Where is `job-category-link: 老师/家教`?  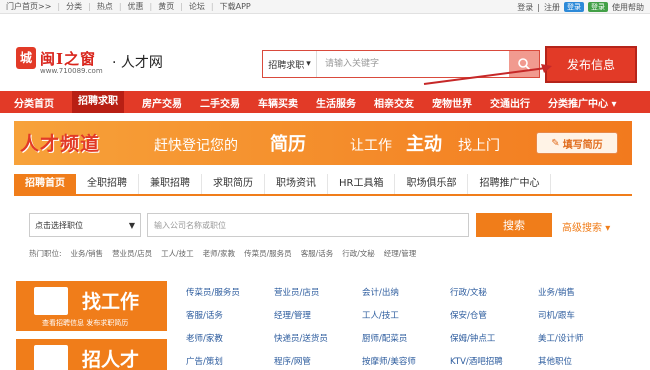 job-category-link: 老师/家教 is located at coordinates (230, 338).